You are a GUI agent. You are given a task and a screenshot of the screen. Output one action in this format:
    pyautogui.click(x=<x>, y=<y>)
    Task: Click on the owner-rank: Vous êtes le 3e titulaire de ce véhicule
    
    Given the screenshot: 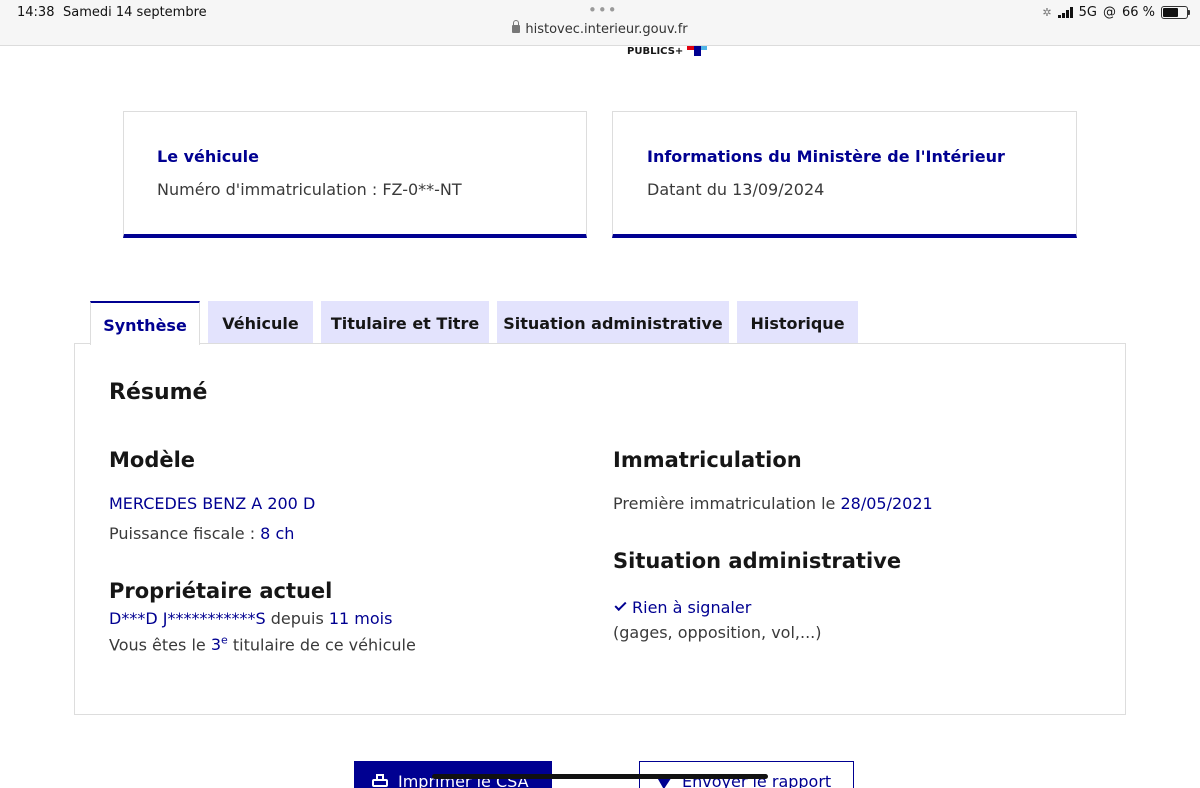 What is the action you would take?
    pyautogui.click(x=262, y=644)
    